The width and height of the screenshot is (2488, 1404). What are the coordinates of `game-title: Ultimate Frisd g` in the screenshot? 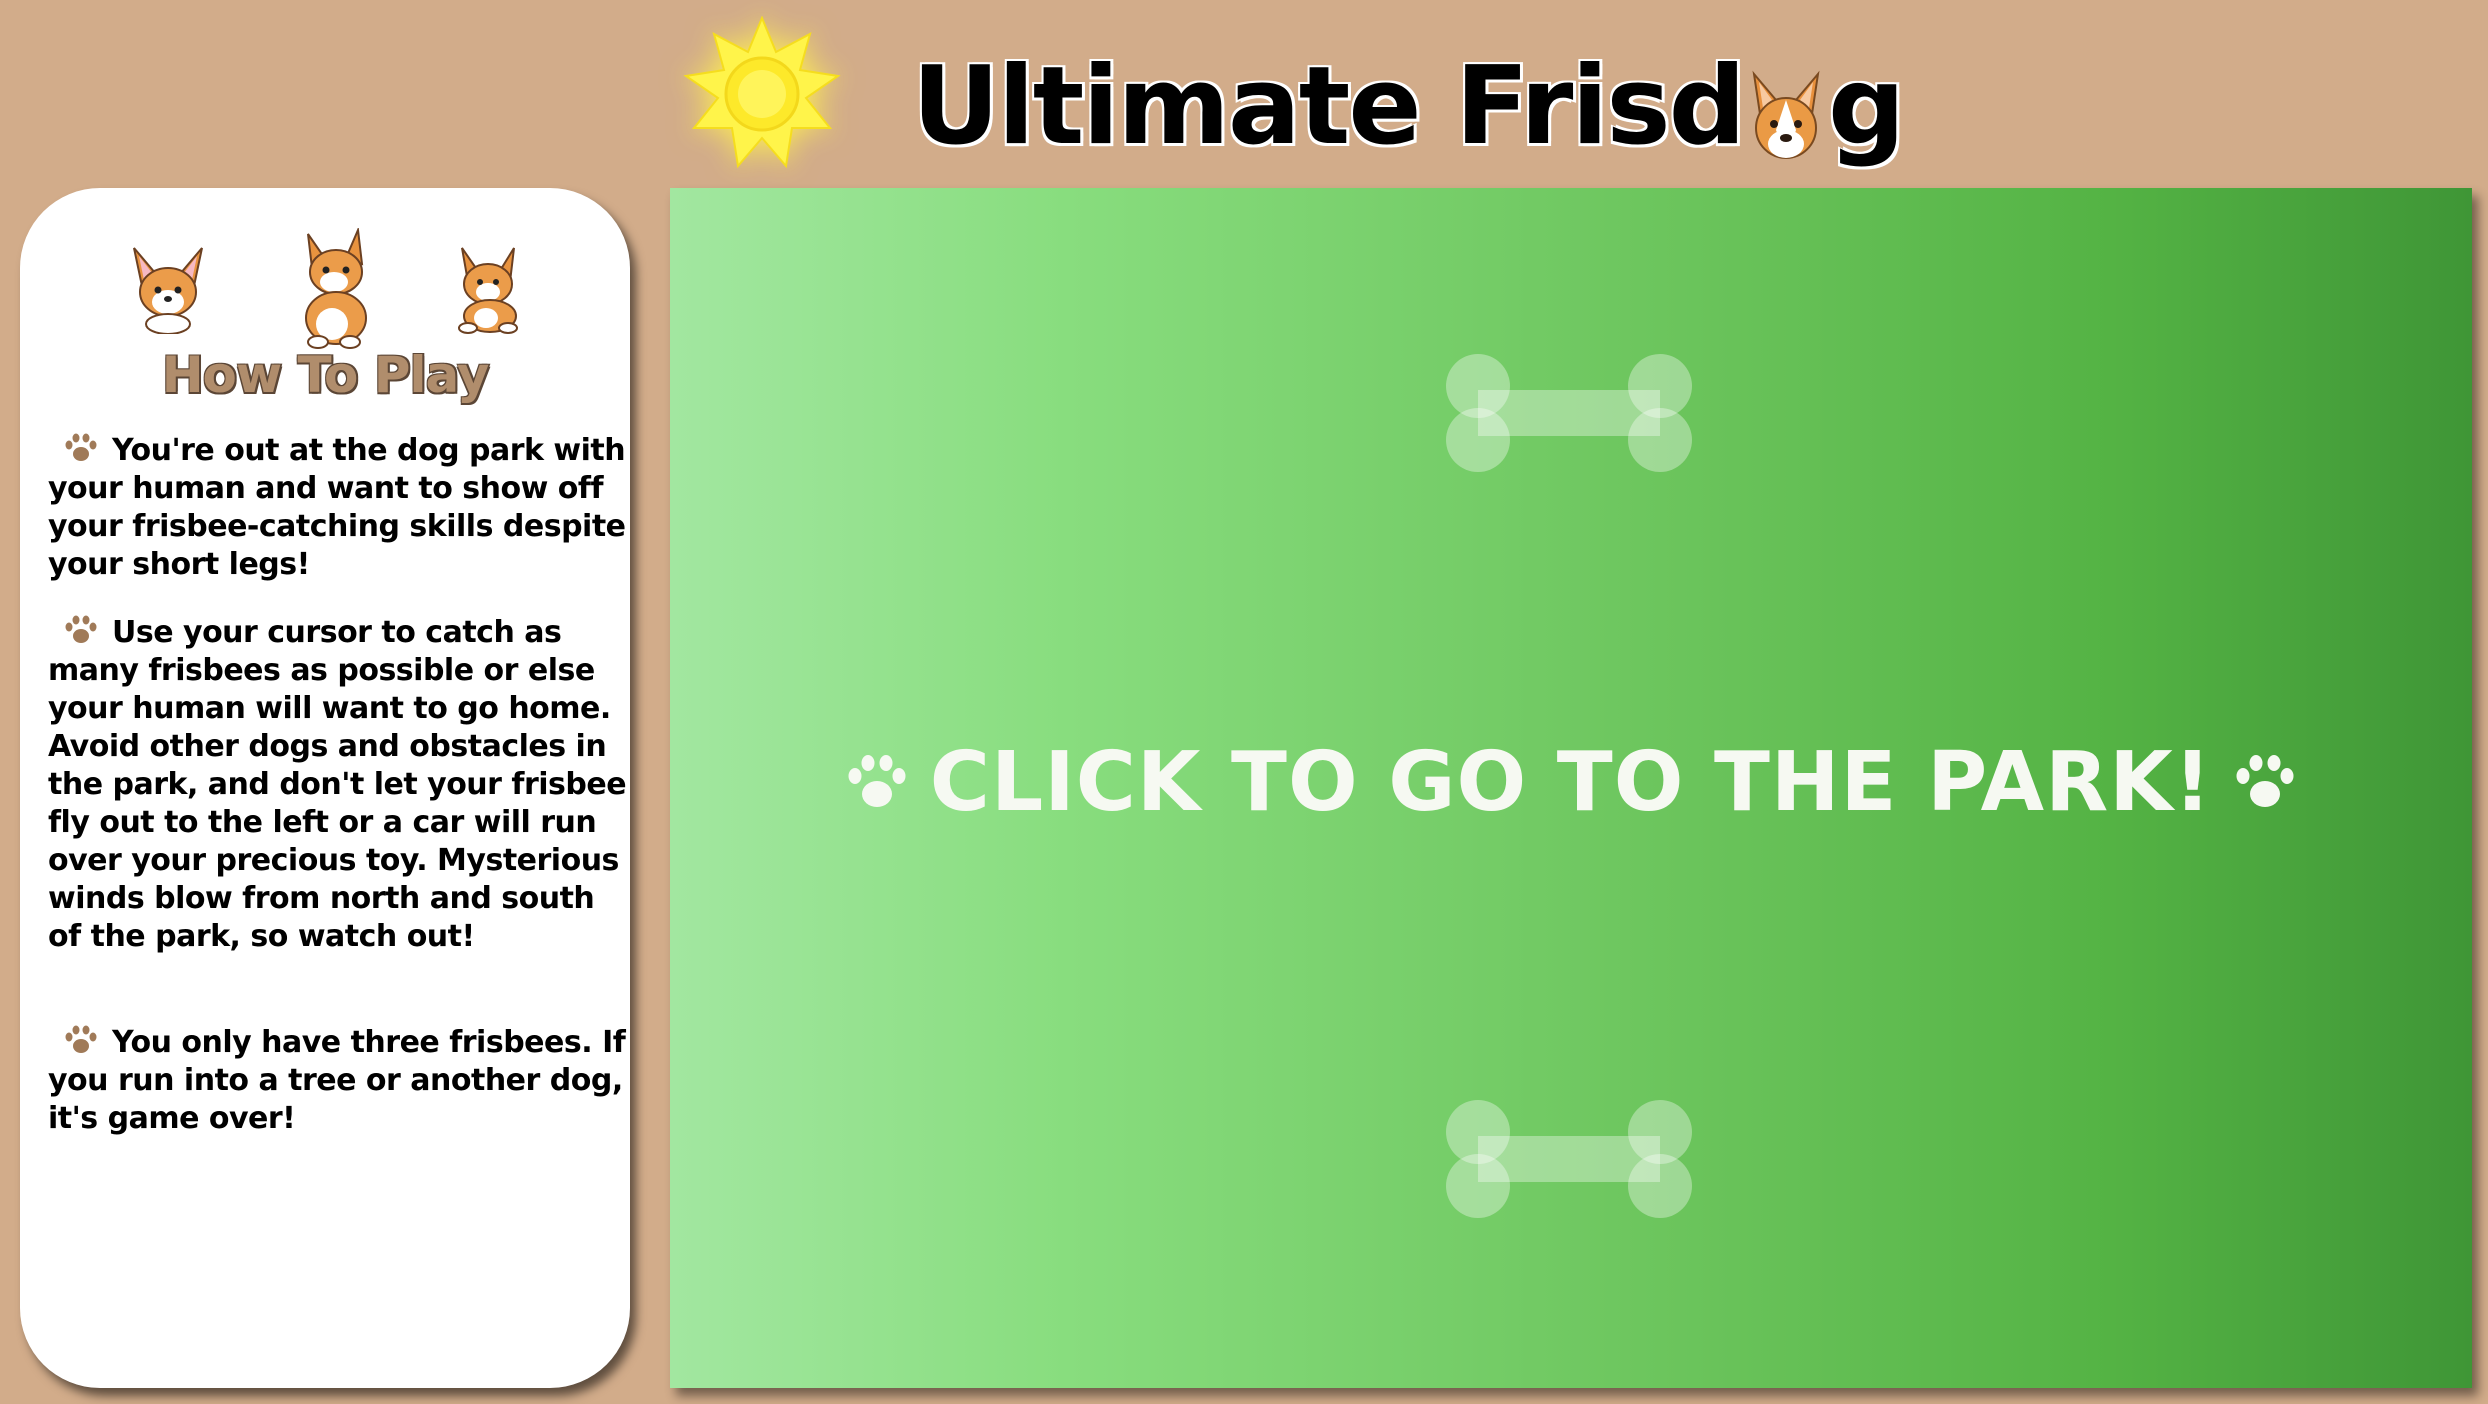 It's located at (1462, 107).